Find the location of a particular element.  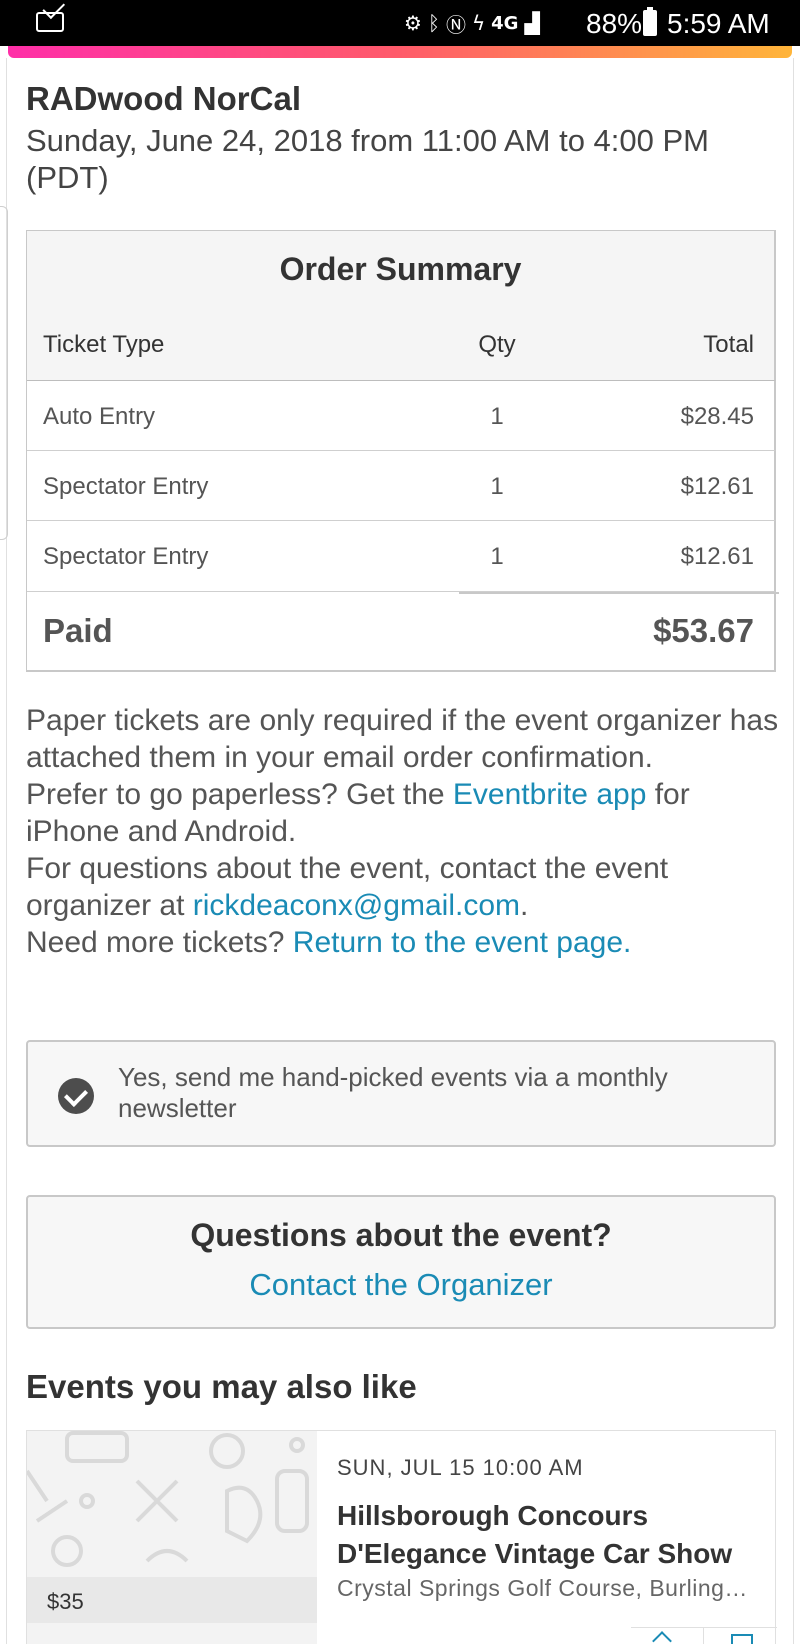

android-icon: ⚙ is located at coordinates (413, 23).